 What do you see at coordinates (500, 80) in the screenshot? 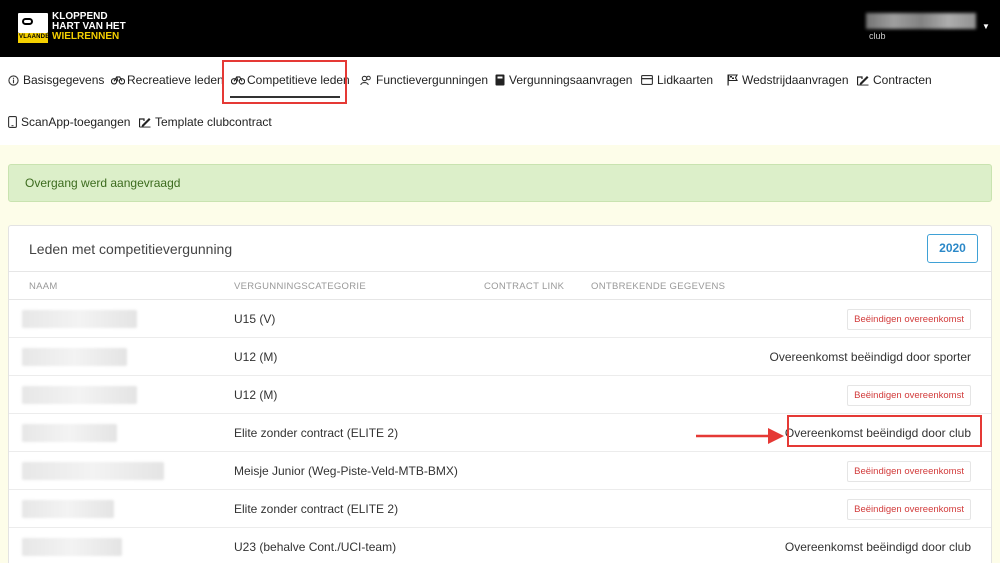
I see `book-icon` at bounding box center [500, 80].